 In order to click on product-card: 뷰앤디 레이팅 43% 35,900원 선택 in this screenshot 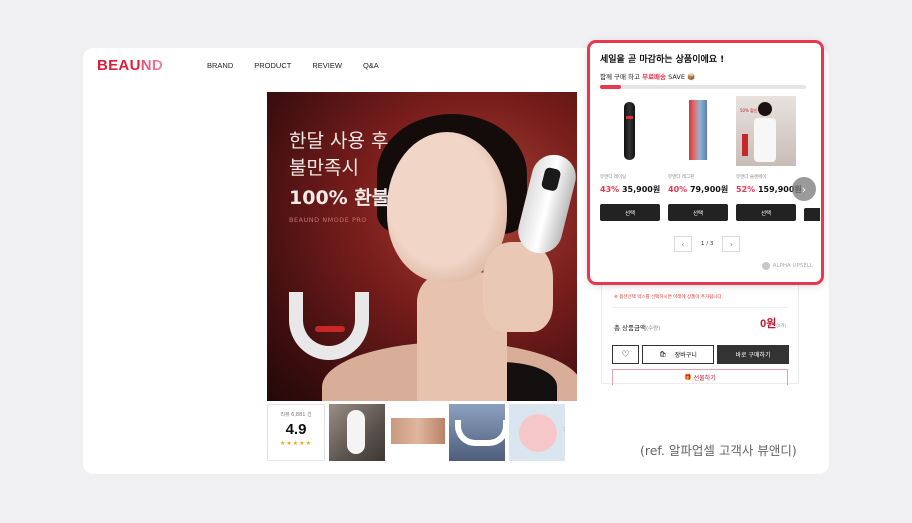, I will do `click(630, 158)`.